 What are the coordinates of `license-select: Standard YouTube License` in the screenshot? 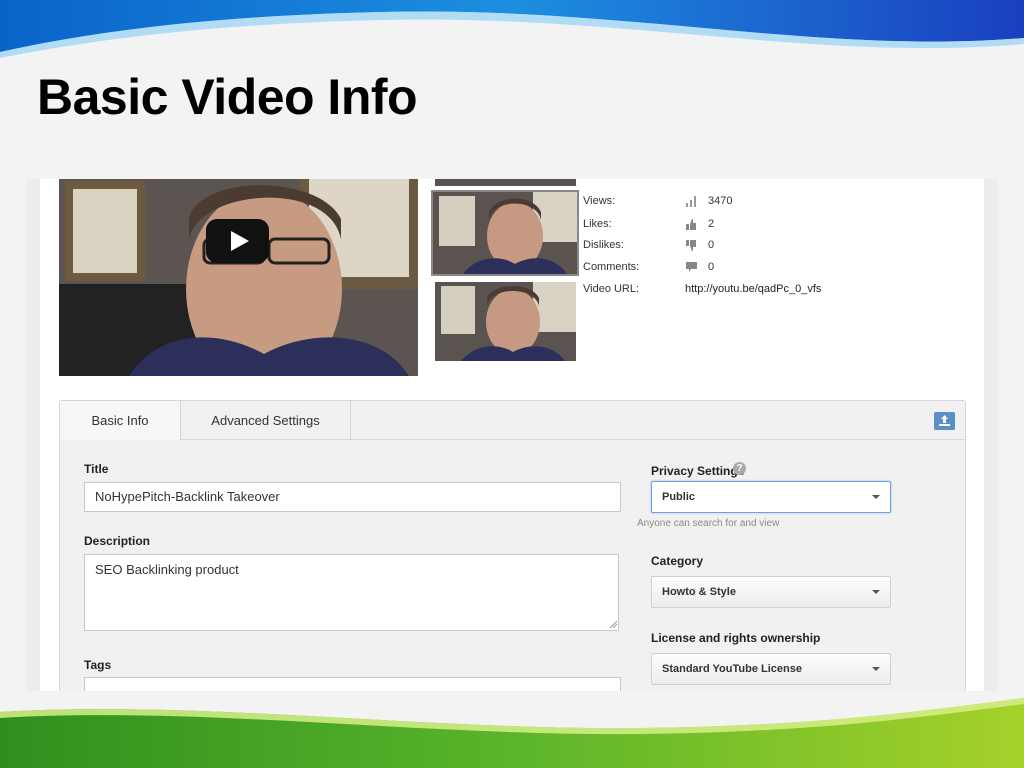 It's located at (771, 669).